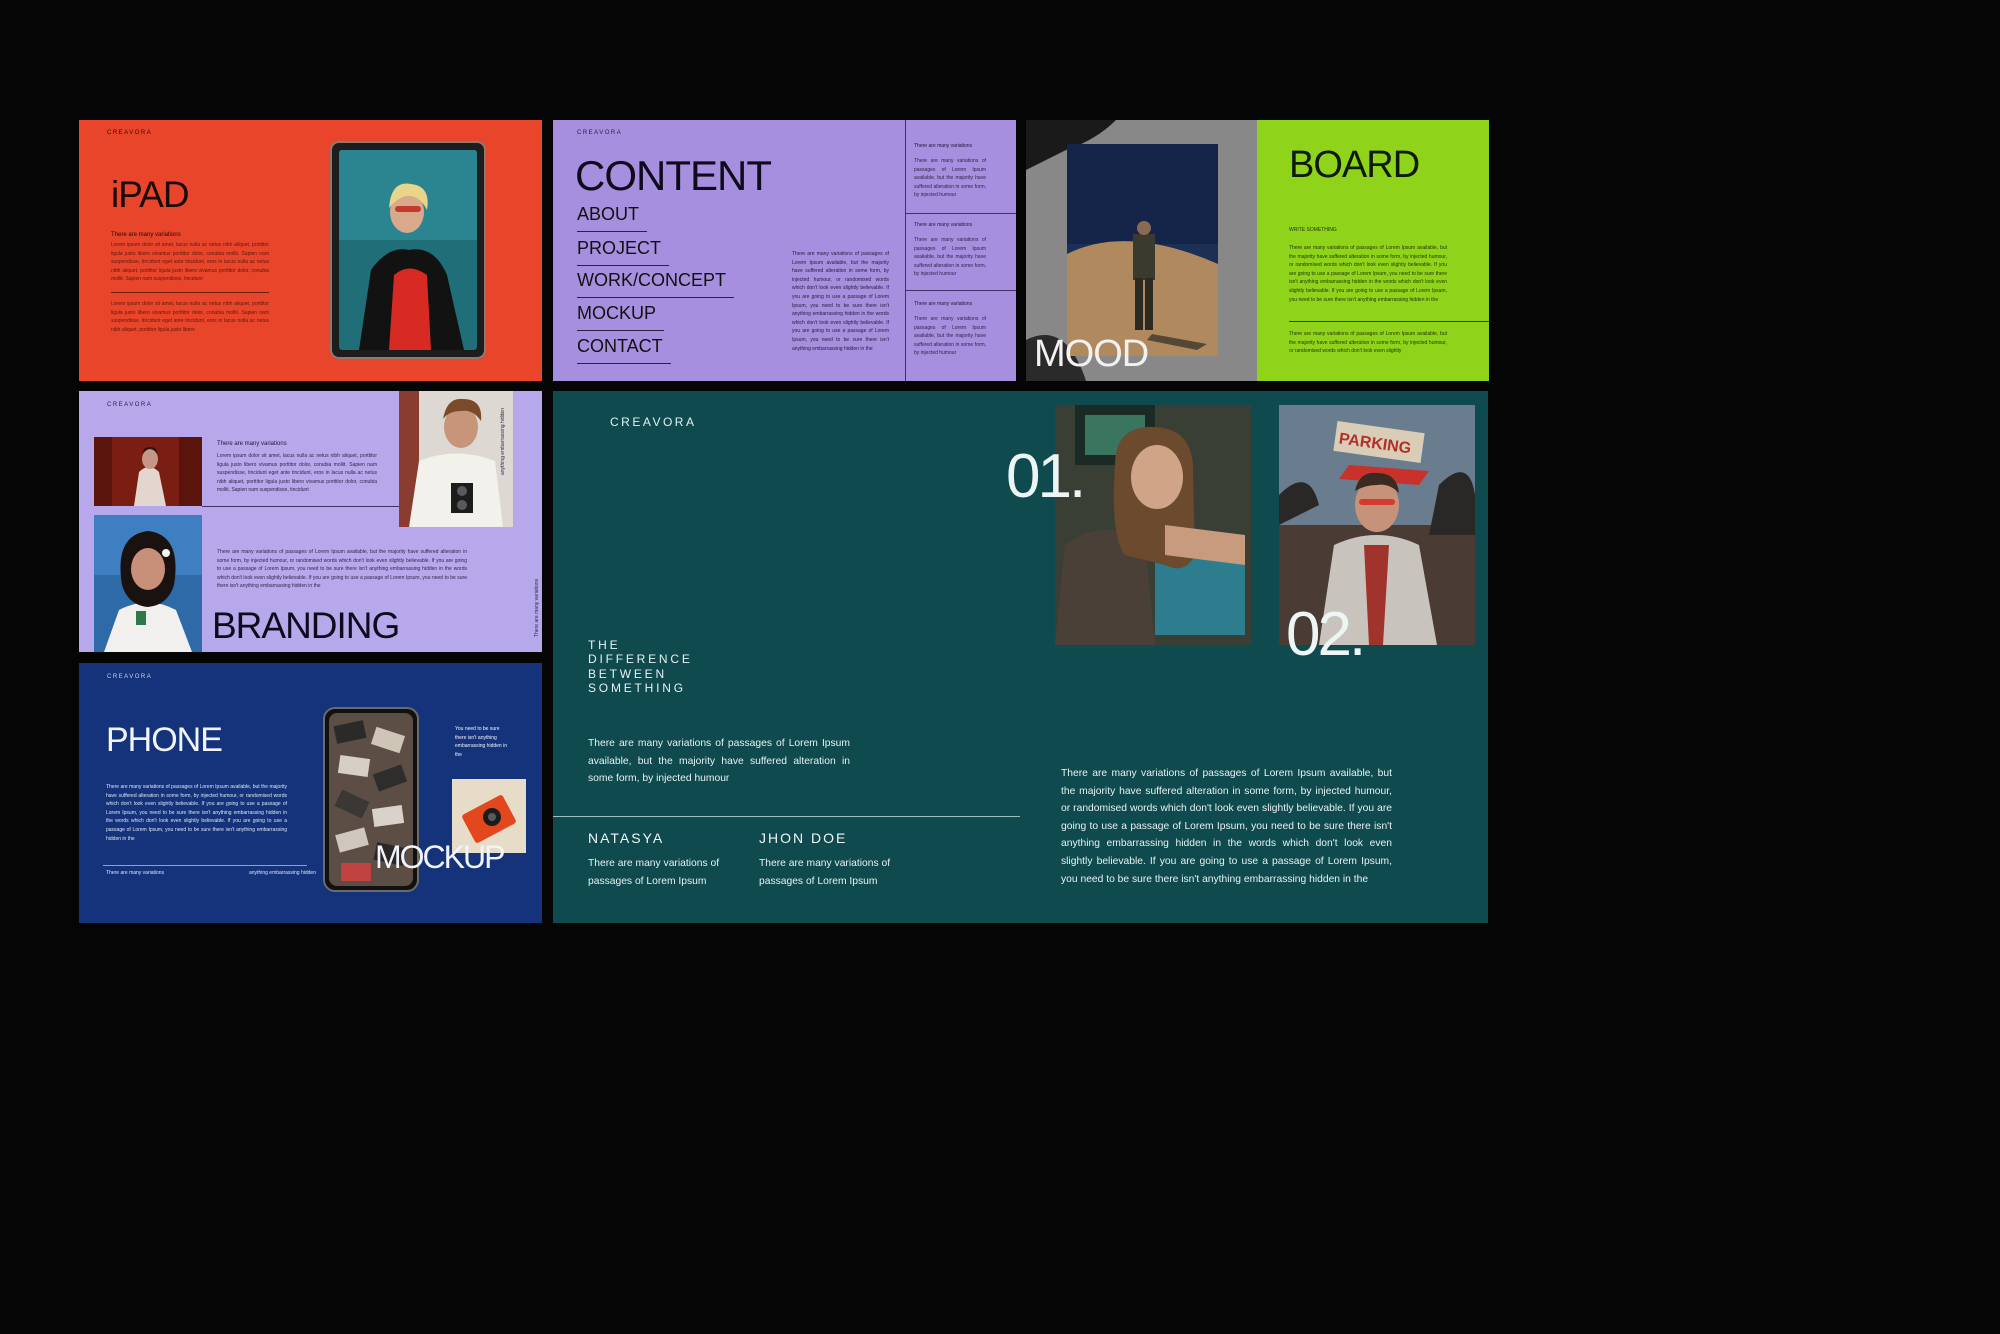  What do you see at coordinates (146, 235) in the screenshot?
I see `slide-heading: There are many variations` at bounding box center [146, 235].